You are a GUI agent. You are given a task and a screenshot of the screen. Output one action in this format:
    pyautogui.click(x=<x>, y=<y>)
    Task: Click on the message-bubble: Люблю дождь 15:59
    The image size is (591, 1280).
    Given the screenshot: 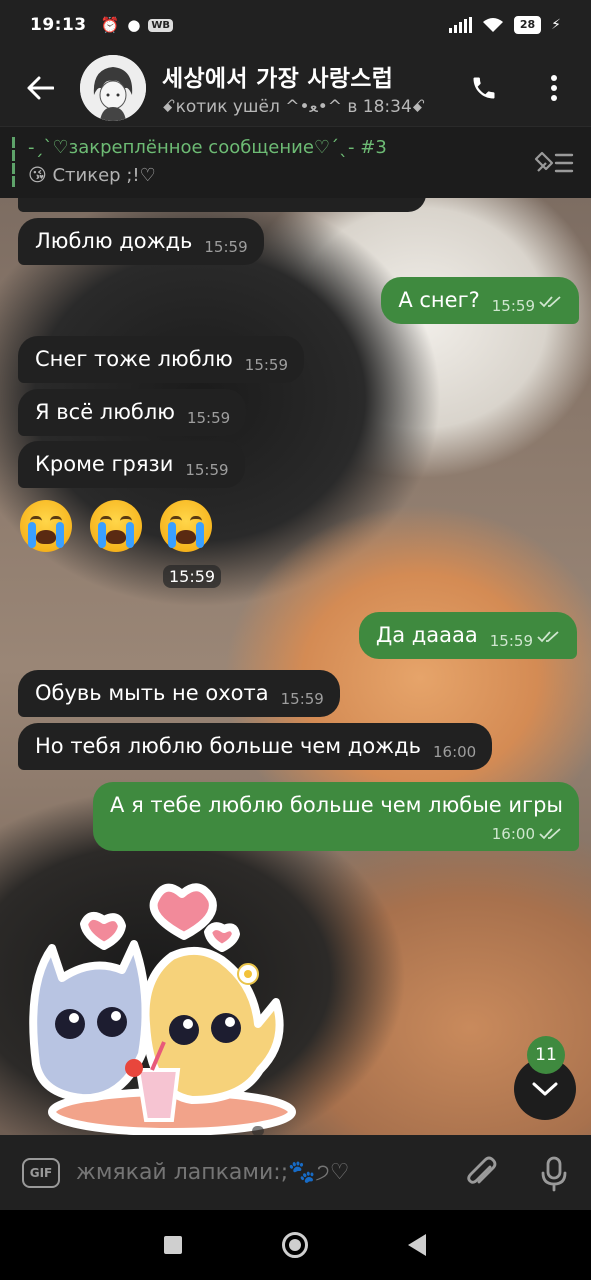 What is the action you would take?
    pyautogui.click(x=141, y=242)
    